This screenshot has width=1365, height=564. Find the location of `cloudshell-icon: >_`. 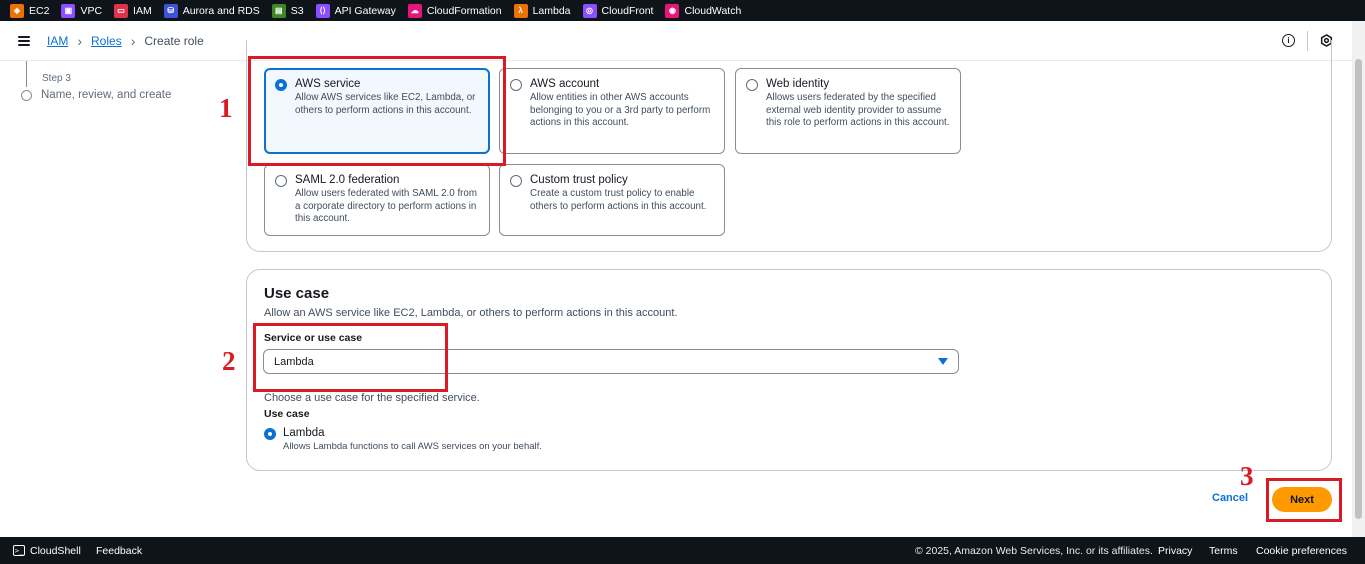

cloudshell-icon: >_ is located at coordinates (19, 550).